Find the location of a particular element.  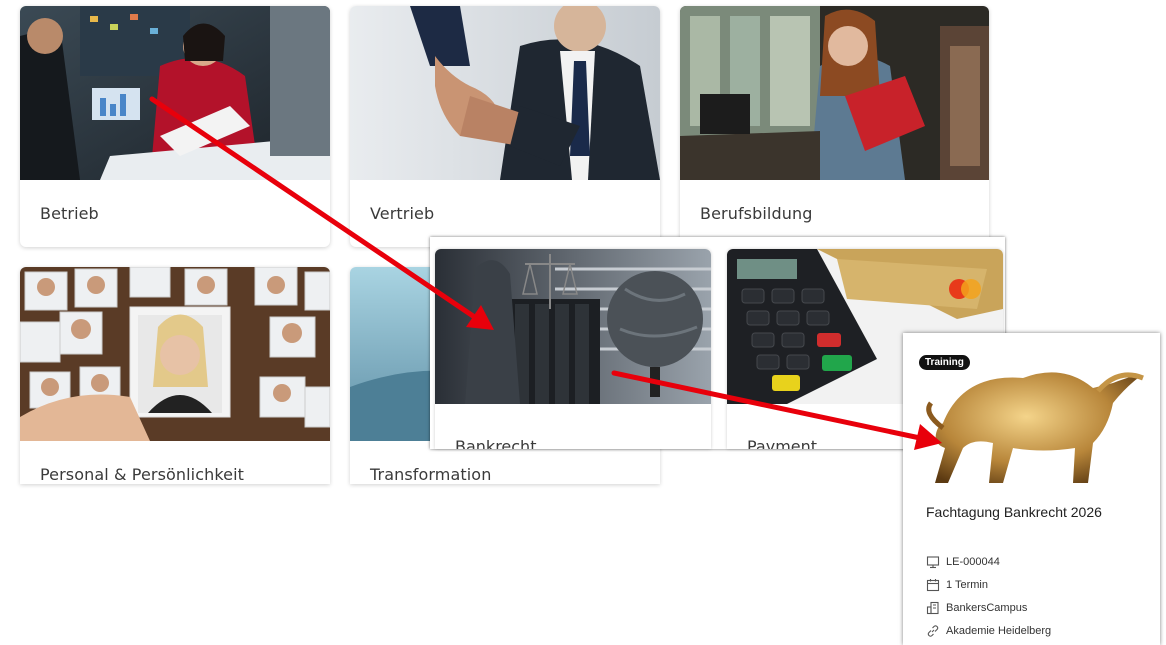

calendar-icon is located at coordinates (933, 585).